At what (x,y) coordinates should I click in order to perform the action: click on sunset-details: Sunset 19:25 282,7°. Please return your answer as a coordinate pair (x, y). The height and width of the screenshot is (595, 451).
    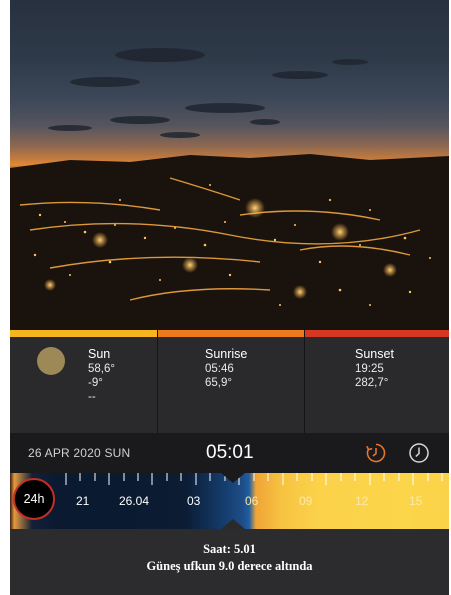
    Looking at the image, I should click on (374, 368).